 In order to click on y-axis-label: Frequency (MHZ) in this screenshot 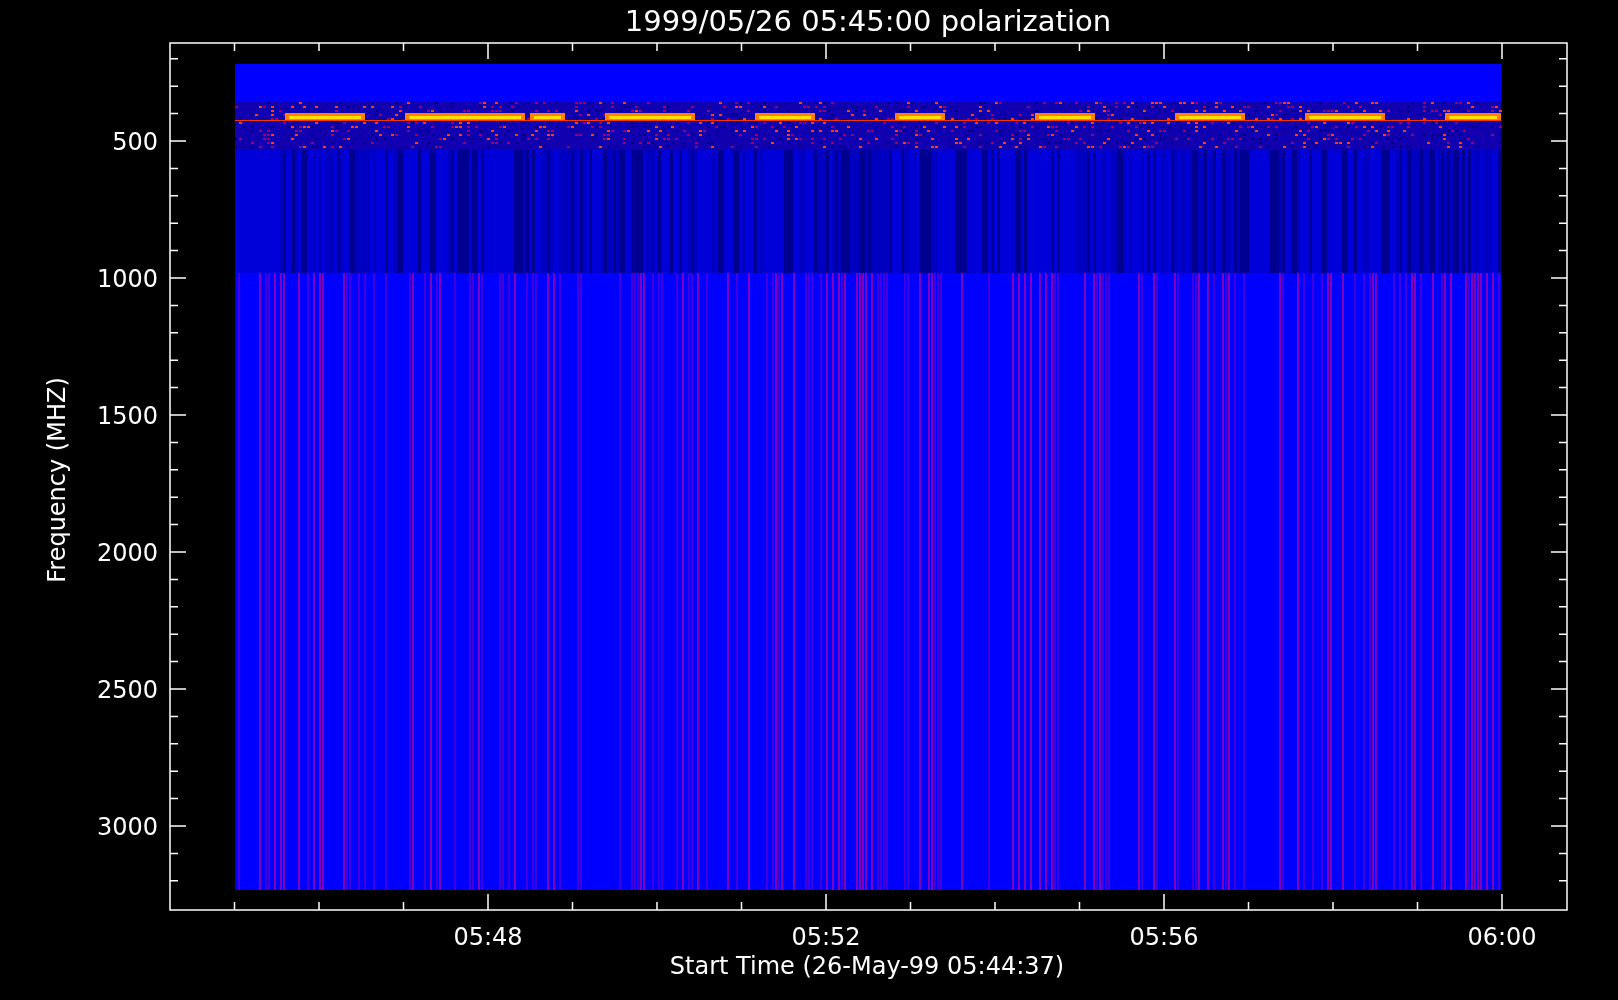, I will do `click(57, 480)`.